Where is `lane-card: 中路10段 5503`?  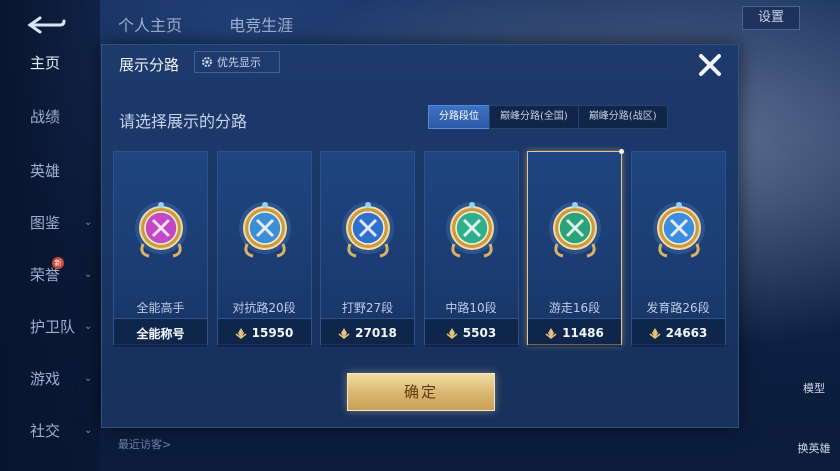 lane-card: 中路10段 5503 is located at coordinates (471, 249).